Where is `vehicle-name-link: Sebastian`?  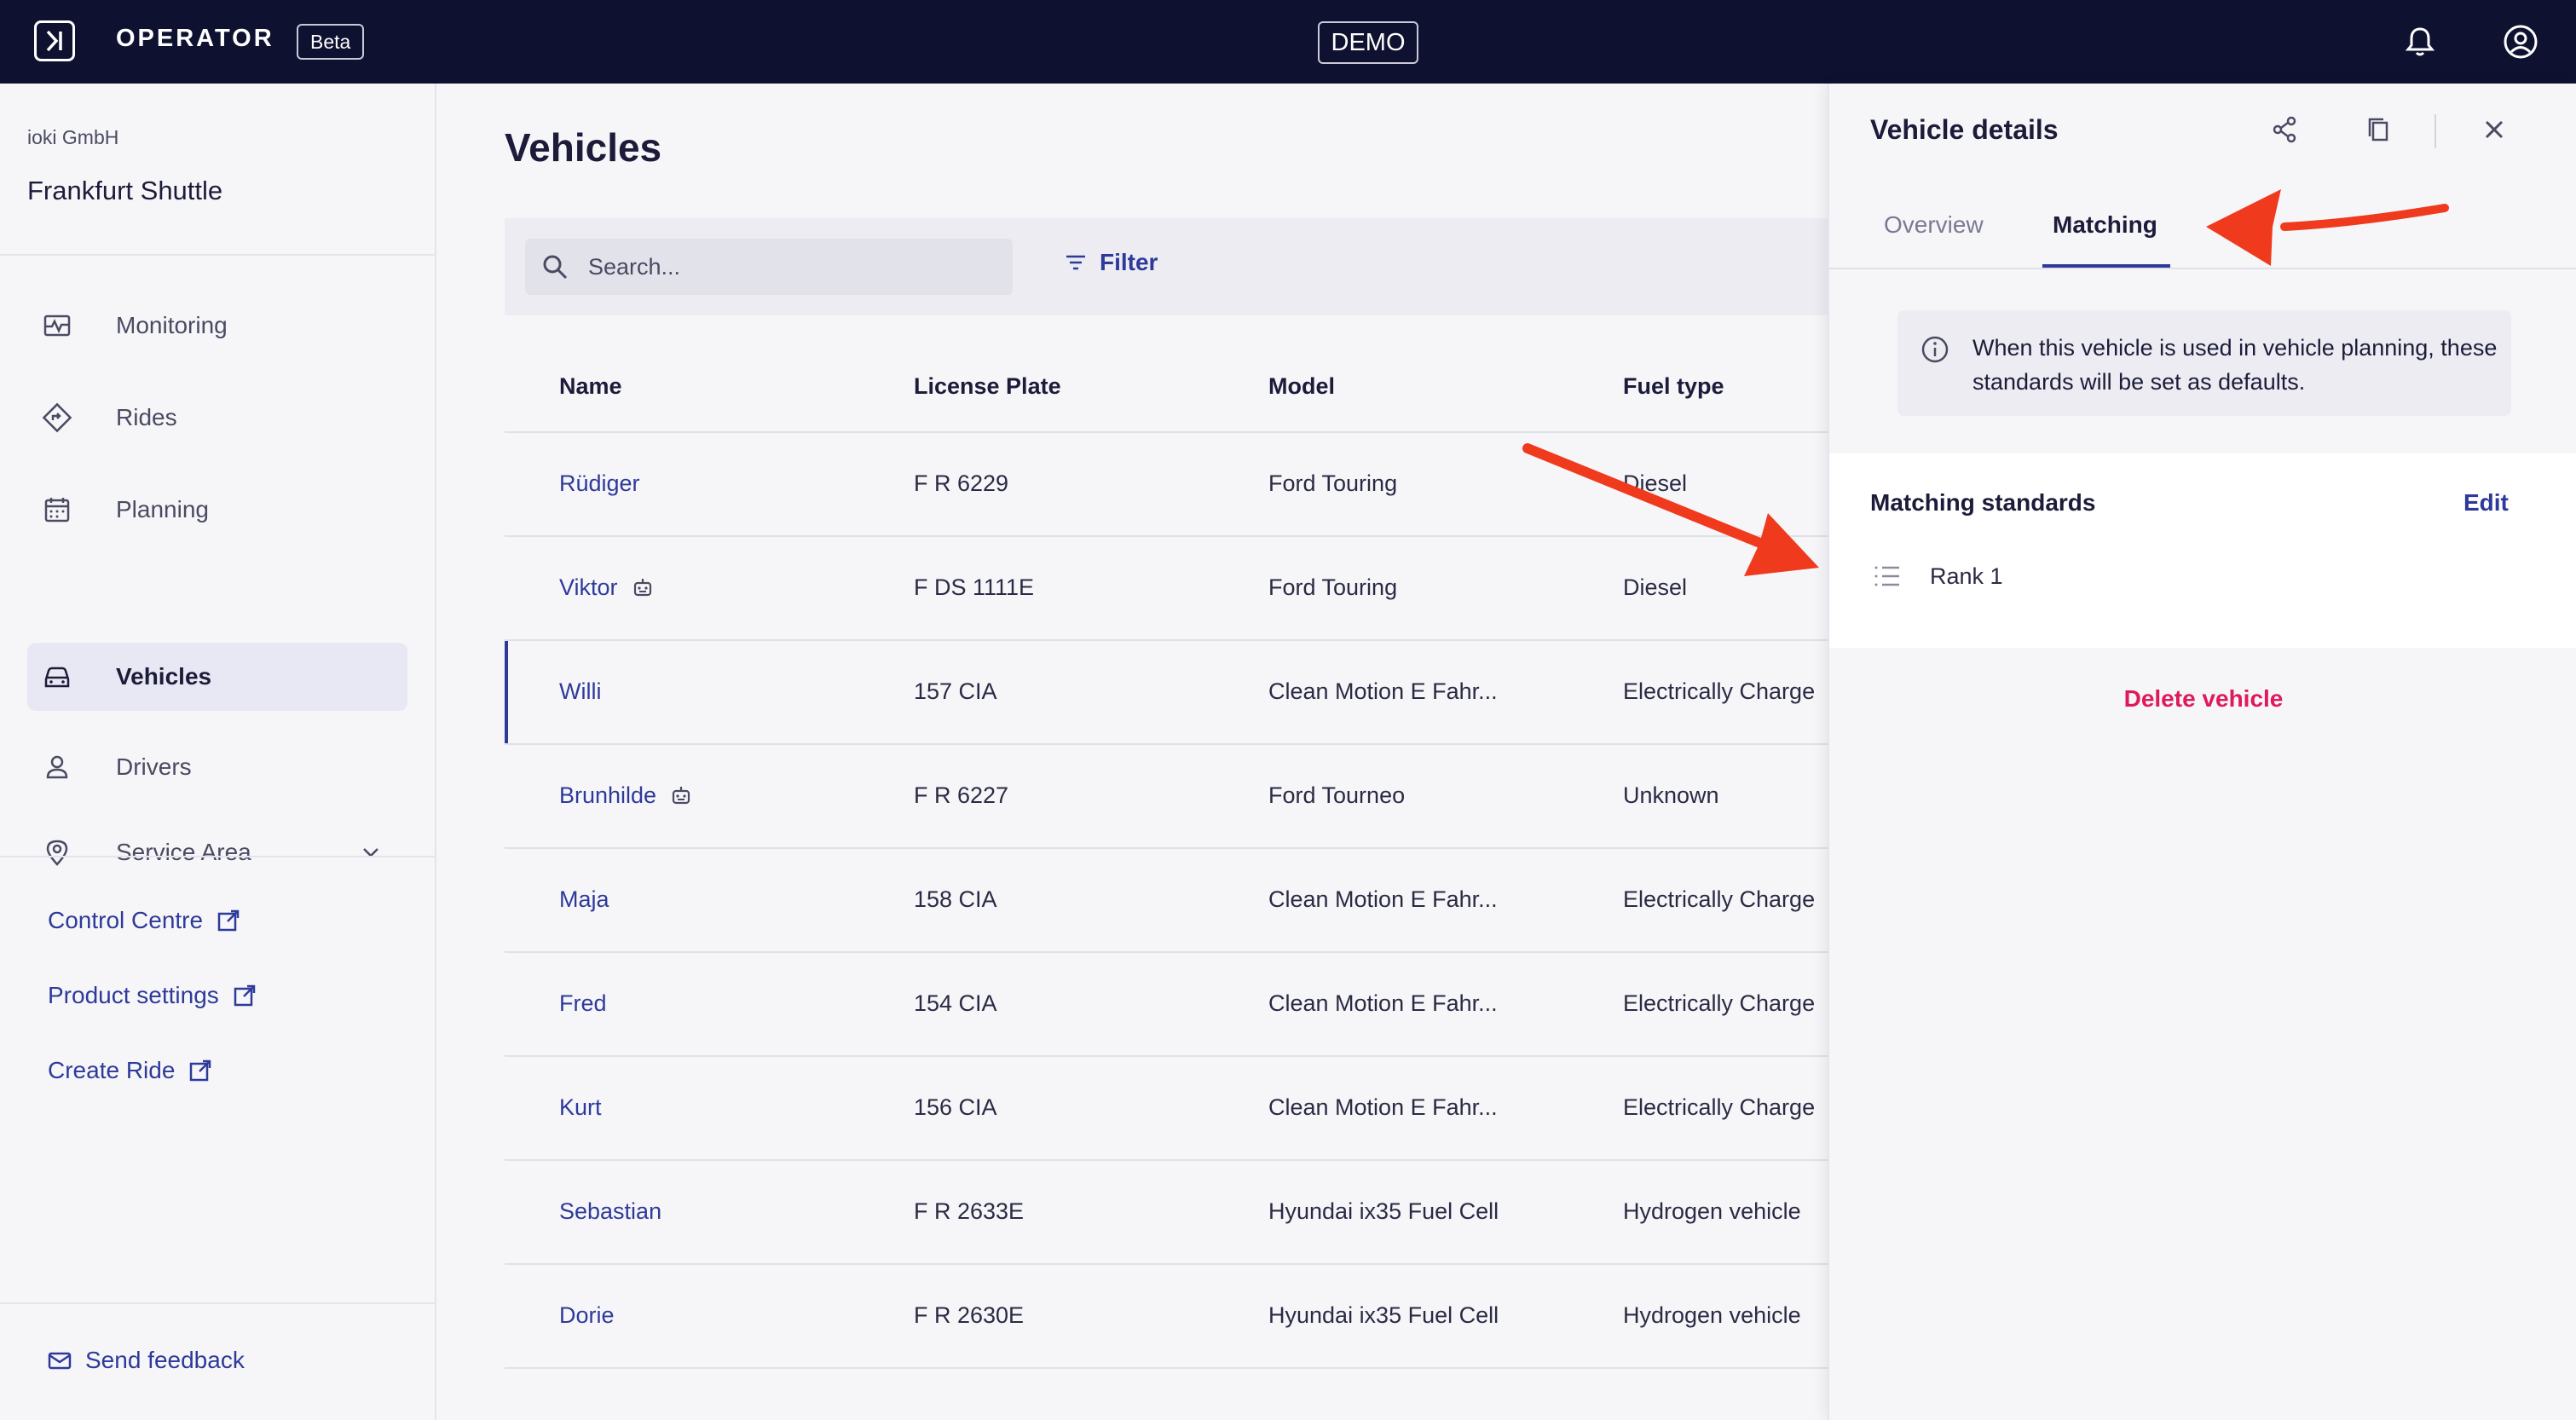
vehicle-name-link: Sebastian is located at coordinates (610, 1211).